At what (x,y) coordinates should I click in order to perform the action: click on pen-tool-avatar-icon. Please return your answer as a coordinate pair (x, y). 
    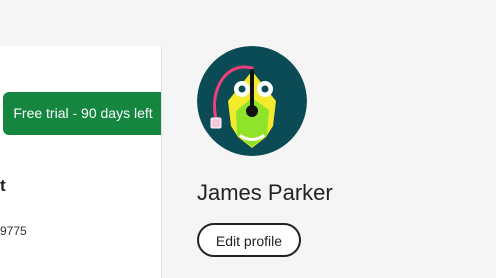
    Looking at the image, I should click on (252, 101).